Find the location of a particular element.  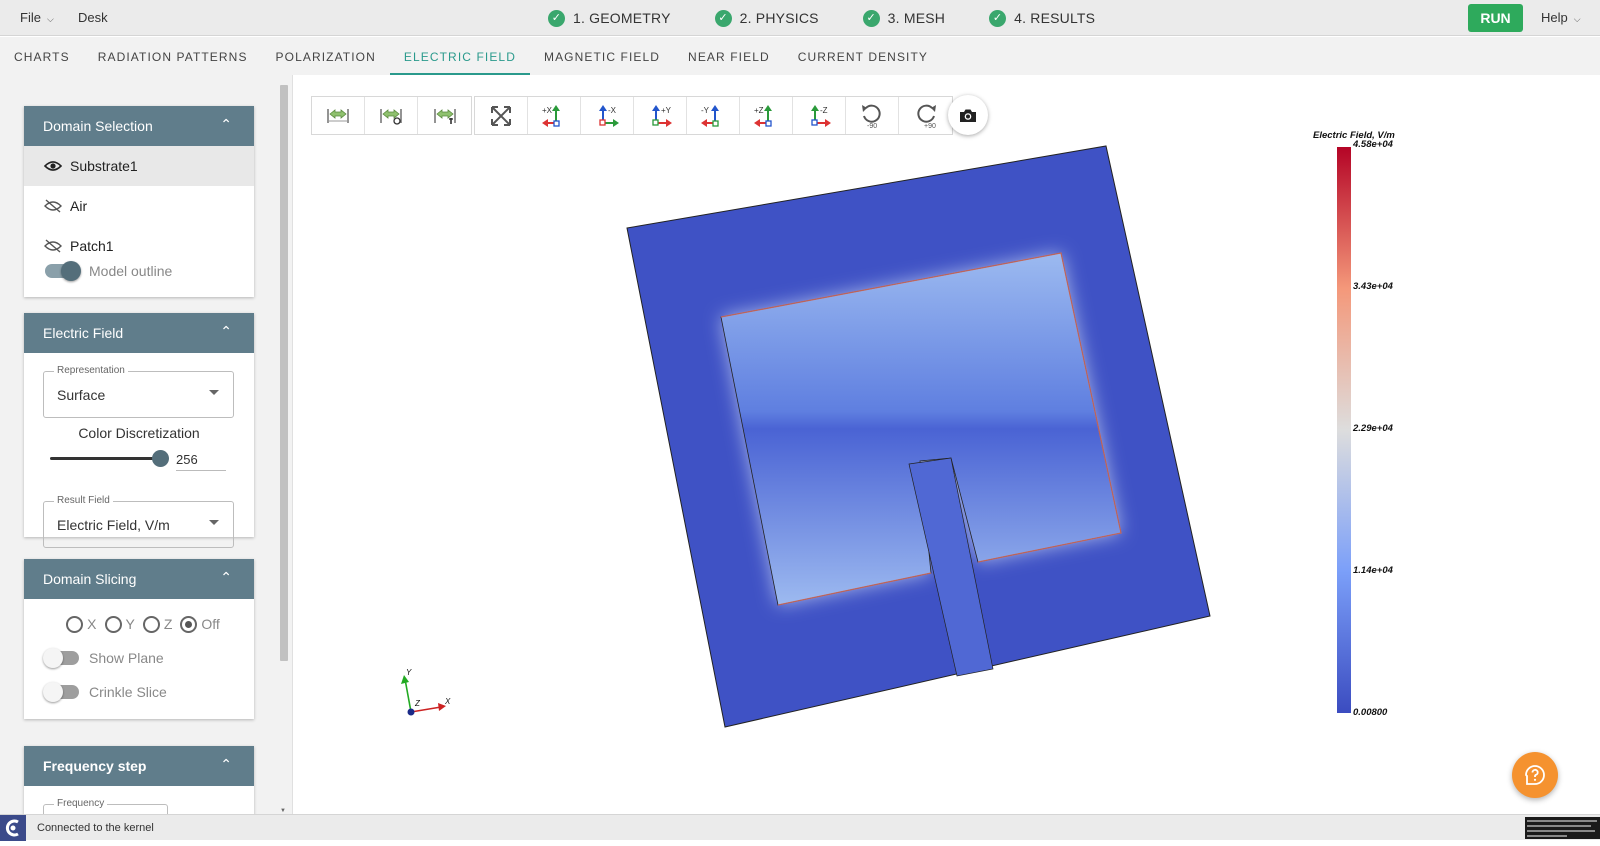

slice-axis-radio-group: X Y Z Off is located at coordinates (139, 624).